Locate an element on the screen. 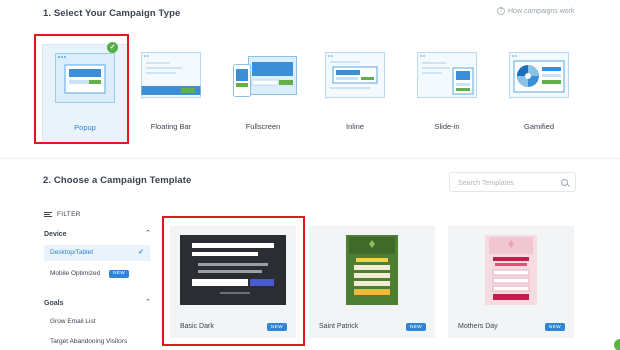 This screenshot has height=350, width=620. saint-patrick-preview-icon is located at coordinates (372, 270).